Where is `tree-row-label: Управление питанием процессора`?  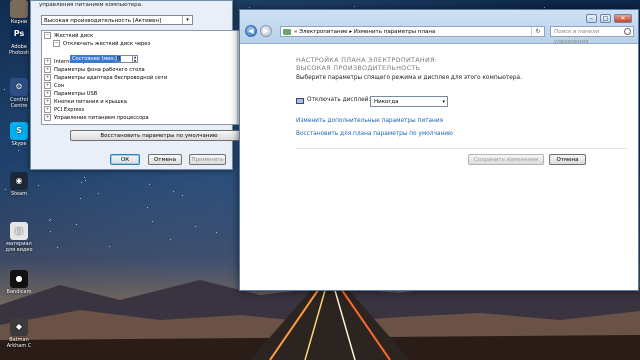
tree-row-label: Управление питанием процессора is located at coordinates (101, 118).